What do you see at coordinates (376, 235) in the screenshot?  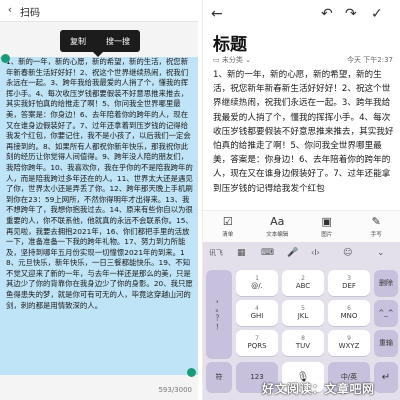 I see `handwriting-label: 手写` at bounding box center [376, 235].